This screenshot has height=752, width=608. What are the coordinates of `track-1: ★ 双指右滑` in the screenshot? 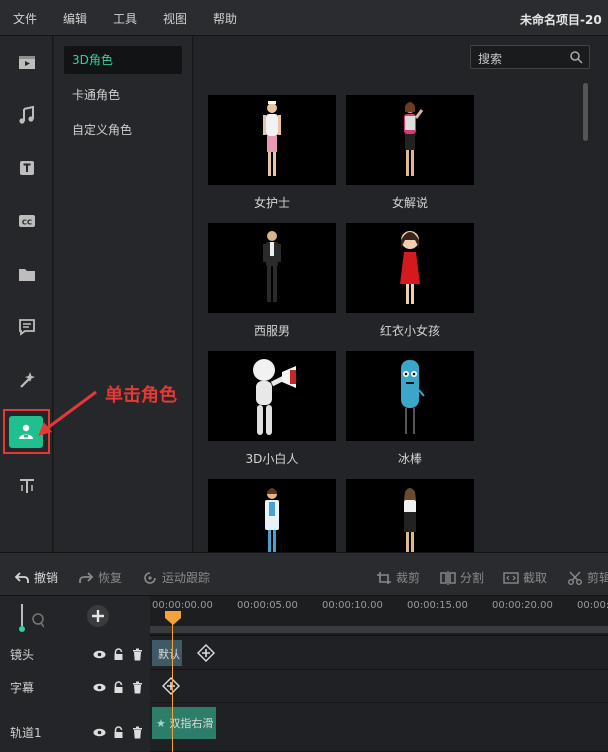 It's located at (379, 727).